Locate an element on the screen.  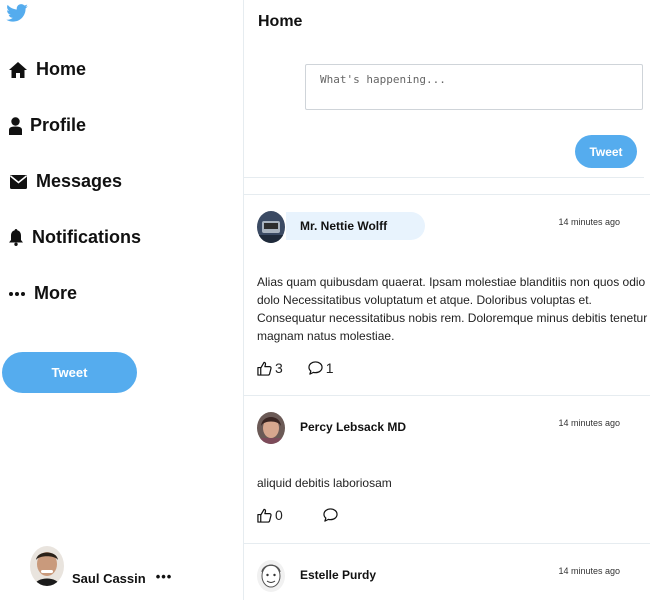
sidebar-item-more: More is located at coordinates (42, 293).